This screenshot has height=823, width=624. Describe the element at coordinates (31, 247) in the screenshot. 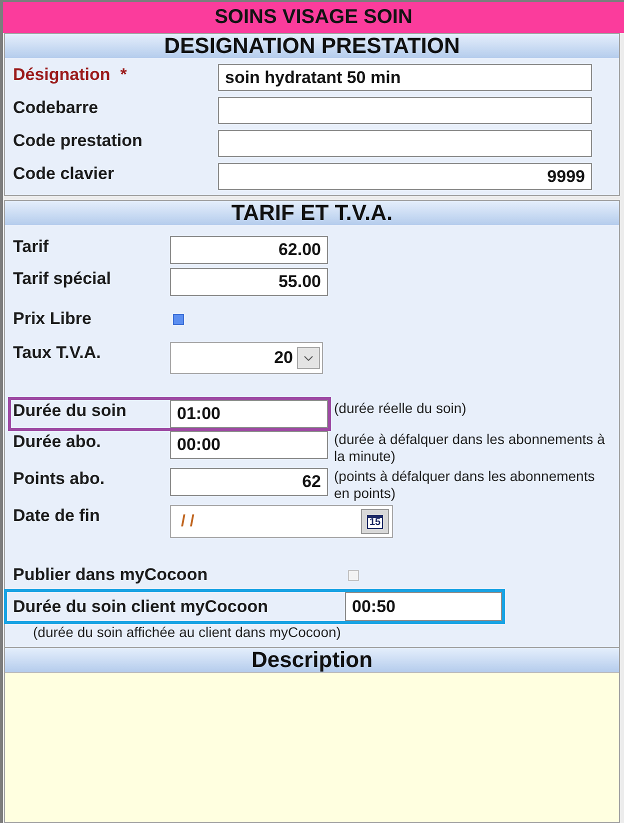

I see `field-label: Tarif` at that location.